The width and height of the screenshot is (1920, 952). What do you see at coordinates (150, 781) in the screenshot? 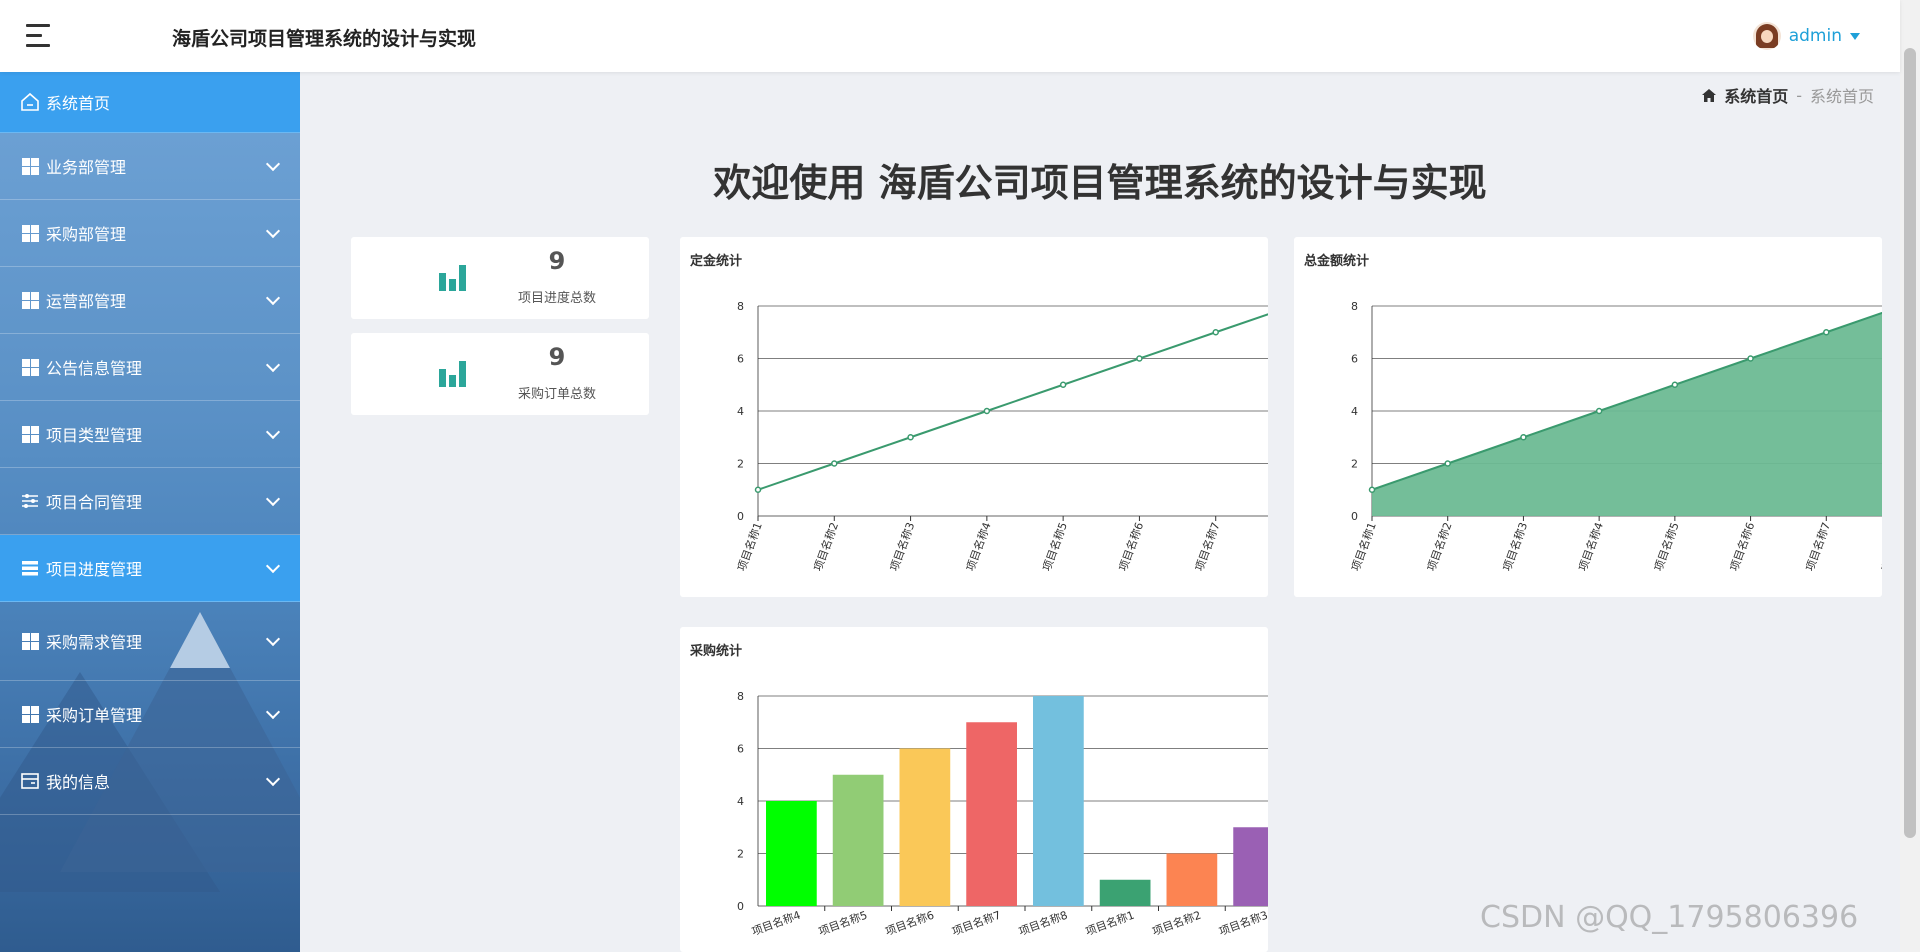
I see `sidebar-item-10: 我的信息` at bounding box center [150, 781].